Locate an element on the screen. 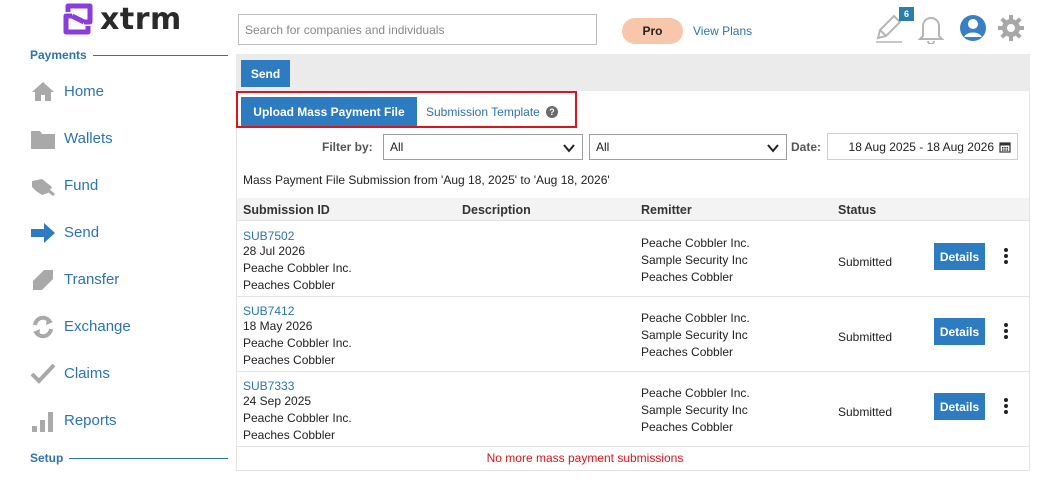 Image resolution: width=1060 pixels, height=487 pixels. sidebar-item-label: Wallets is located at coordinates (88, 138).